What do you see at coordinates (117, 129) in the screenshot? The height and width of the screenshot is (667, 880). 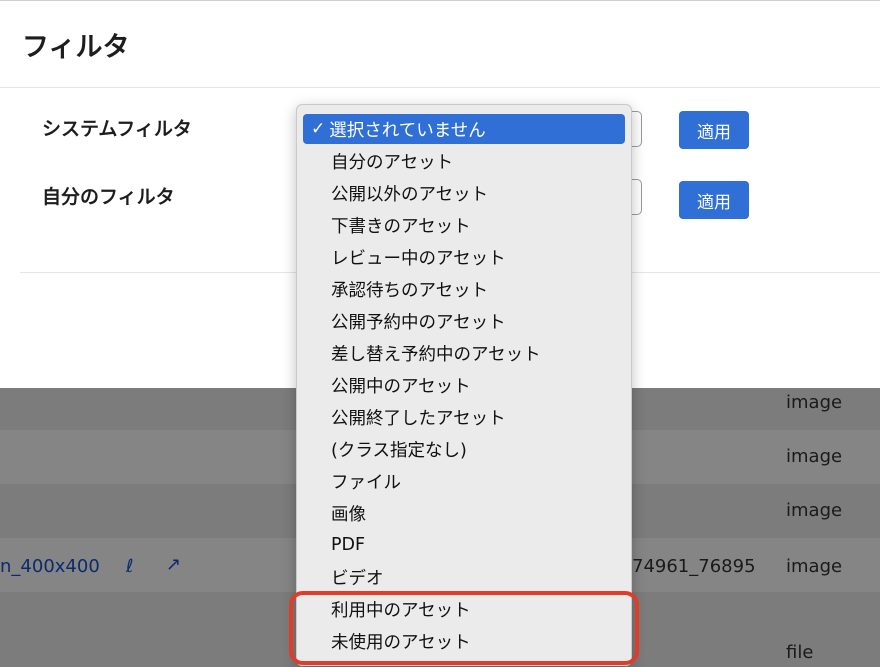 I see `system-filter-label: システムフィルタ` at bounding box center [117, 129].